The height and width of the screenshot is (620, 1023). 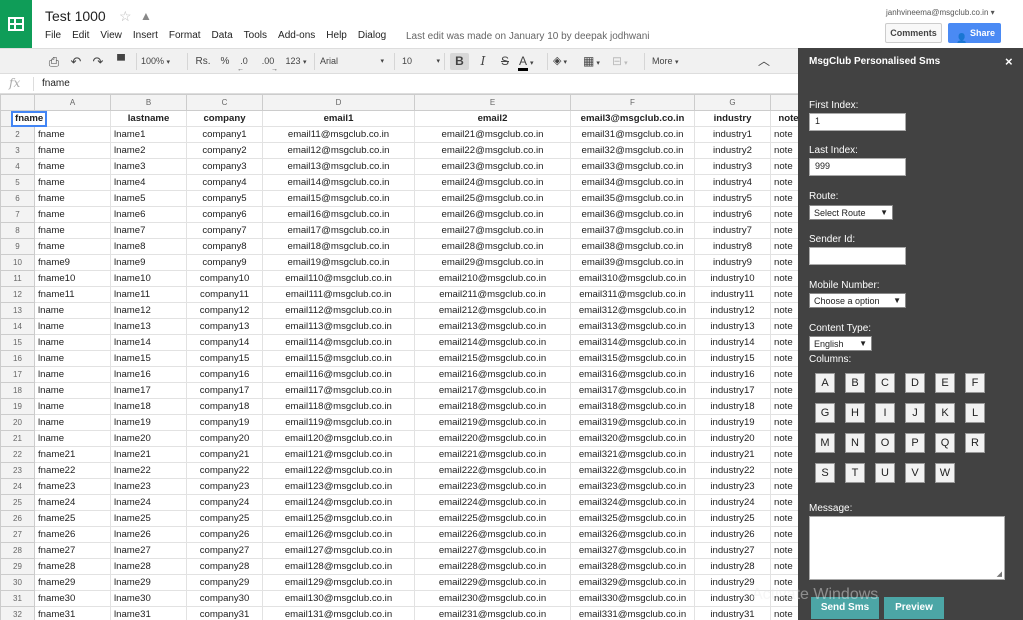 What do you see at coordinates (632, 454) in the screenshot?
I see `cell: email321@msgclub.co.in` at bounding box center [632, 454].